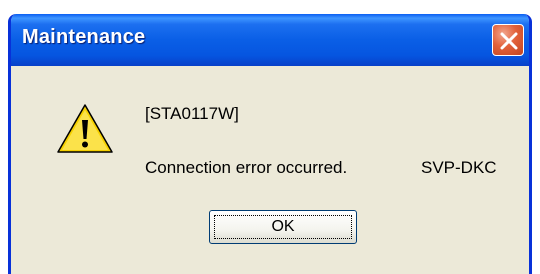 The height and width of the screenshot is (274, 540). Describe the element at coordinates (459, 167) in the screenshot. I see `error-source: SVP-DKC` at that location.